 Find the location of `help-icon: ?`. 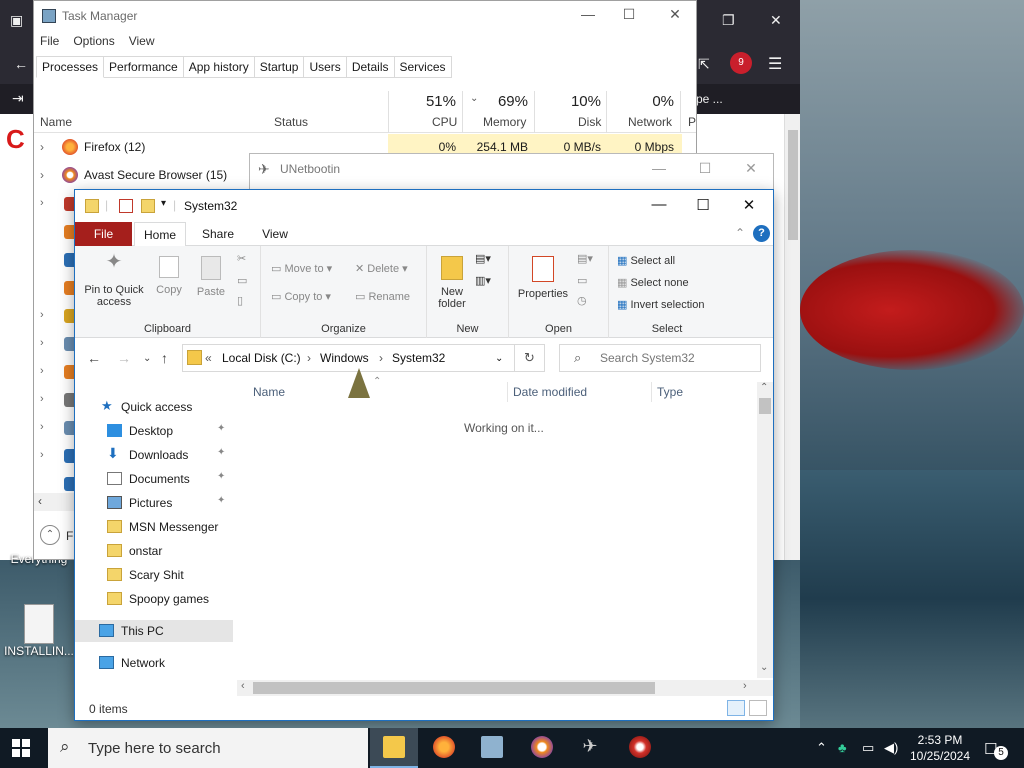

help-icon: ? is located at coordinates (761, 233).